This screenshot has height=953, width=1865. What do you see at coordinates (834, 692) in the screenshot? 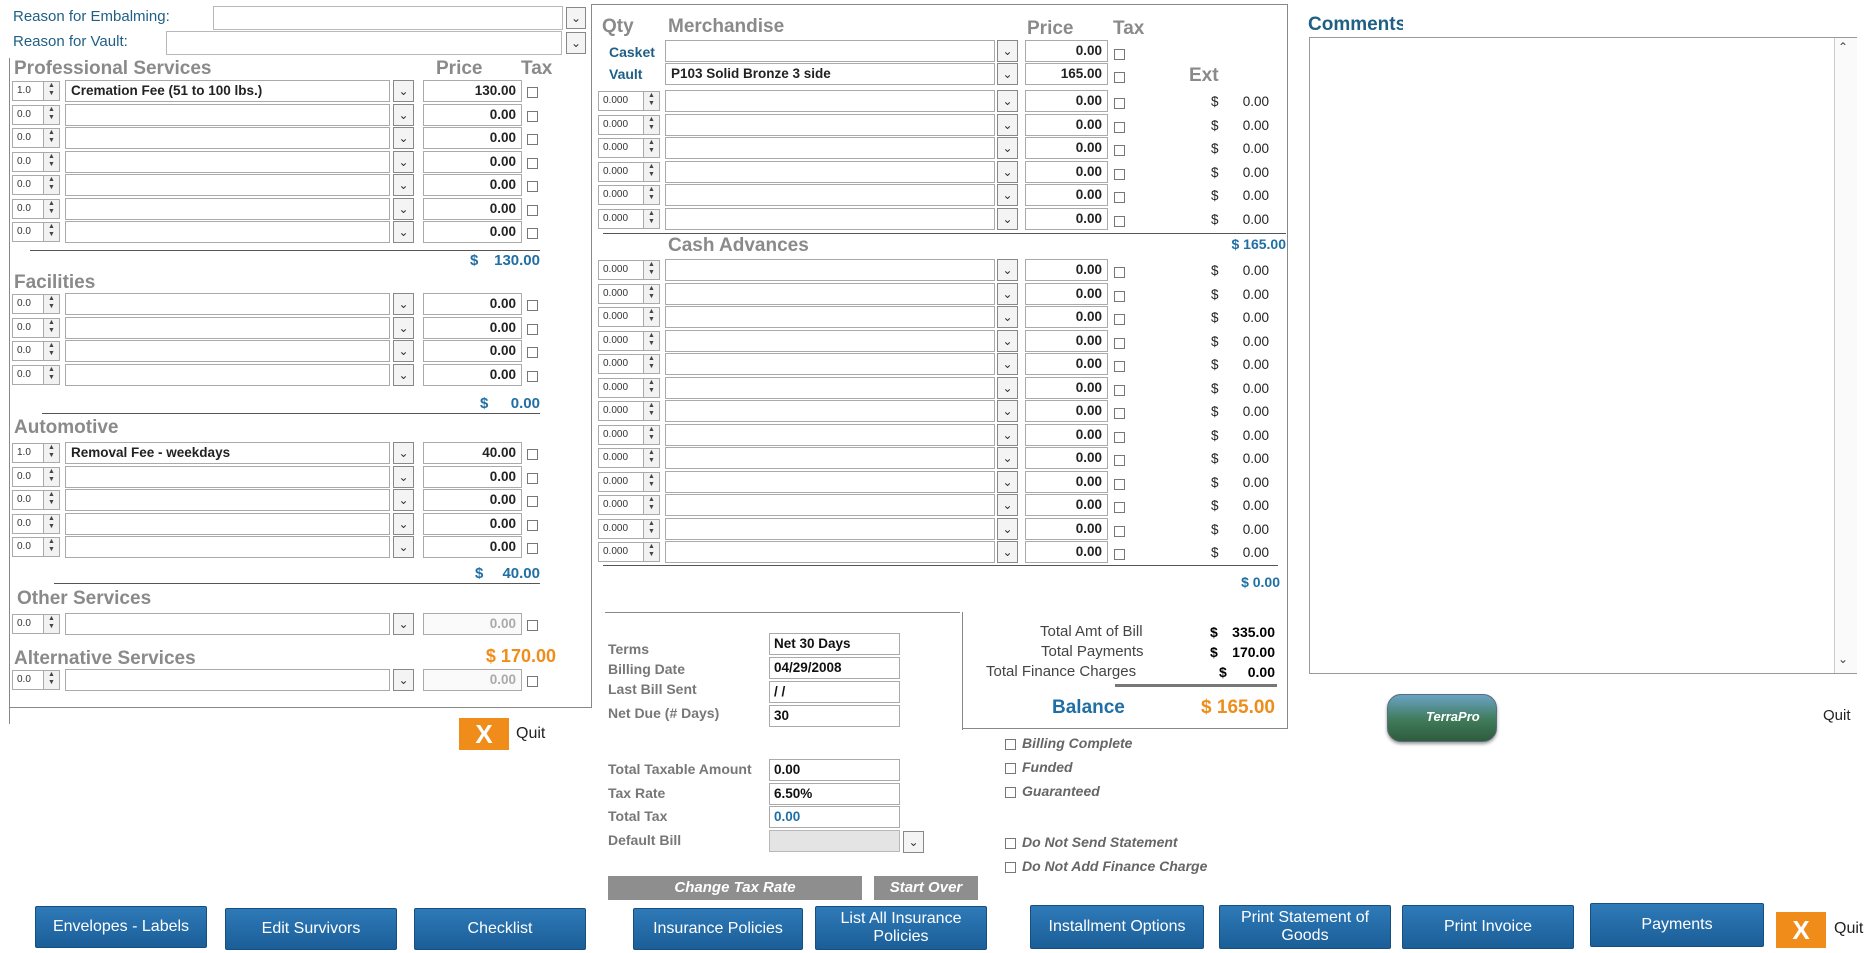
I see `last-bill-field: / /` at bounding box center [834, 692].